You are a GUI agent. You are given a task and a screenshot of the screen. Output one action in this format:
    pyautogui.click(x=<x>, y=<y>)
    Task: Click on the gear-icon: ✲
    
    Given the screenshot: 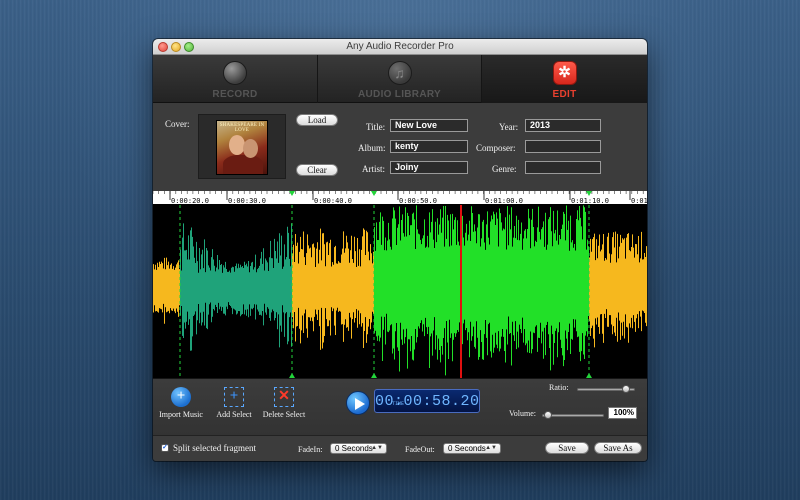 What is the action you would take?
    pyautogui.click(x=564, y=73)
    